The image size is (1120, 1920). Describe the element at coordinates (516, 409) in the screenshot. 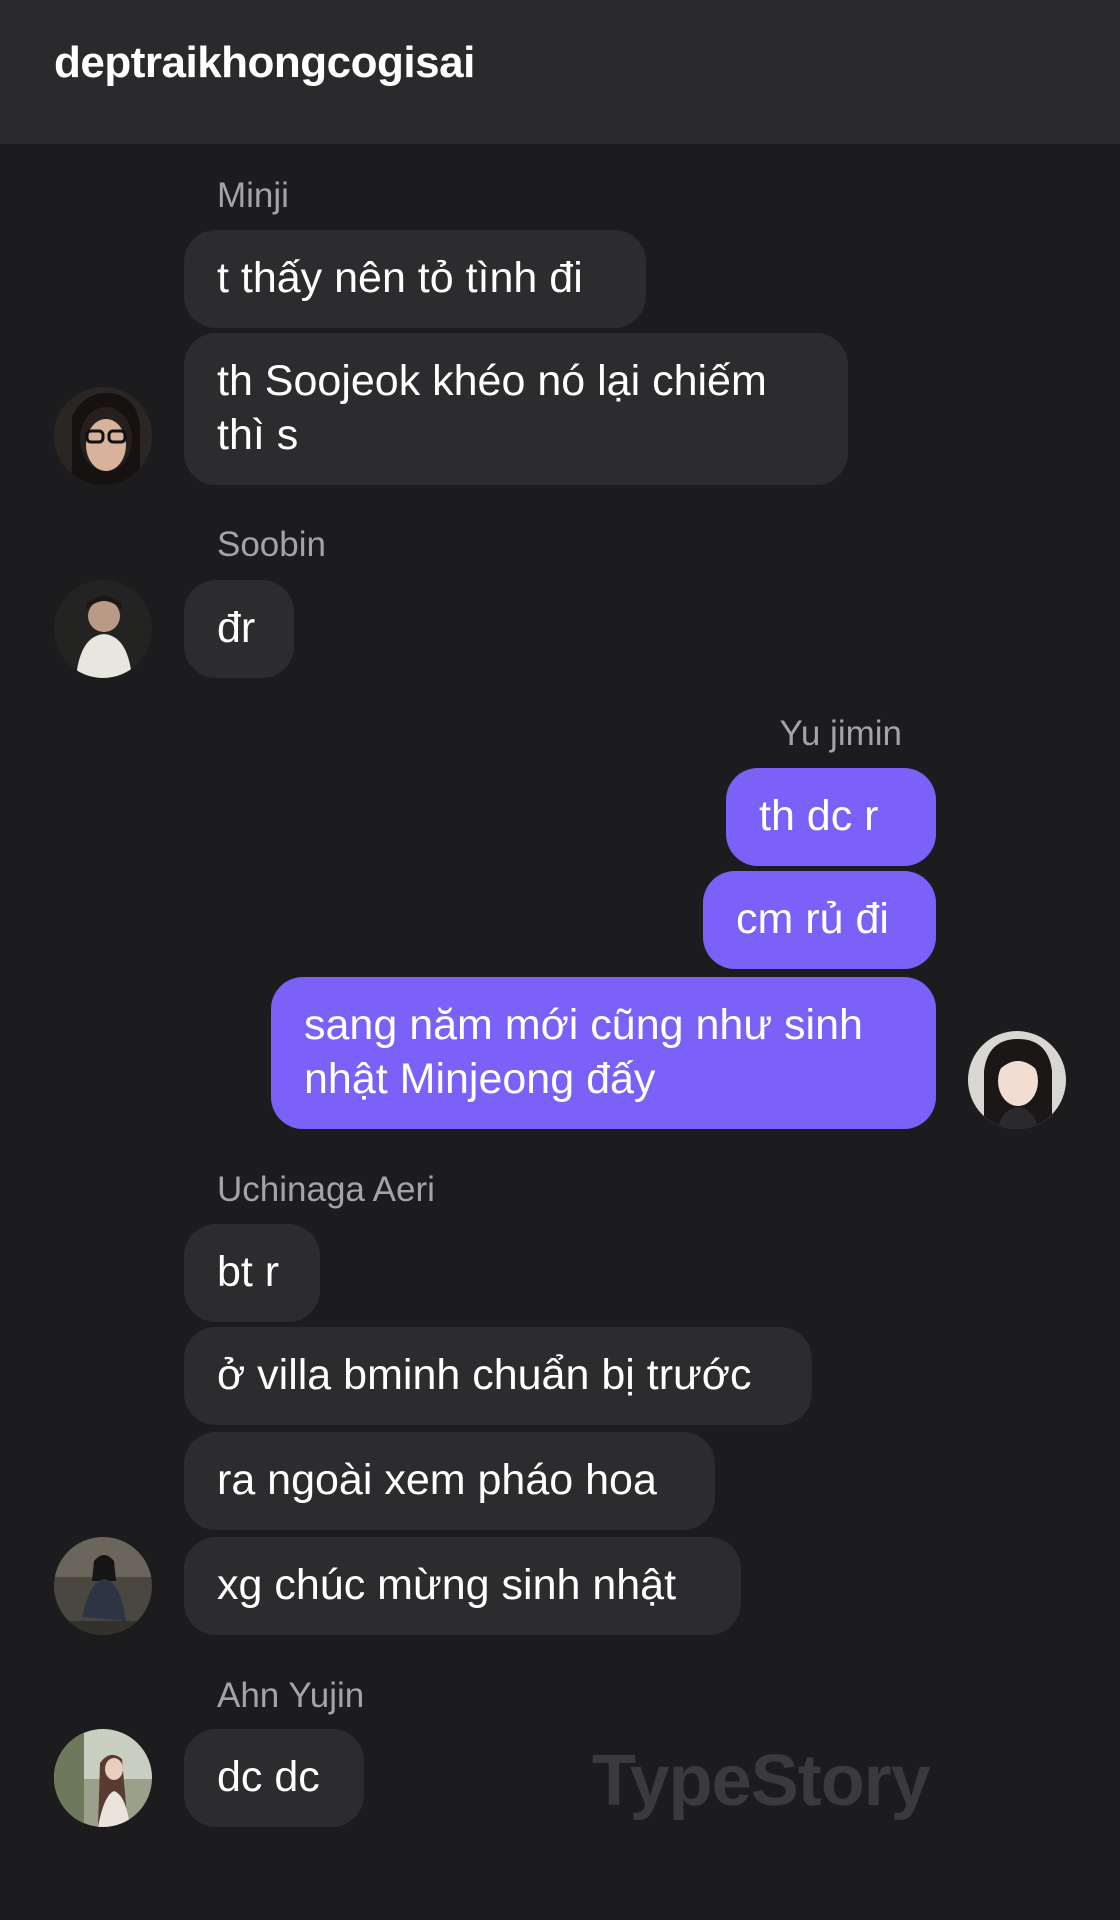

I see `message-bubble: th Soojeok khéo nó lại chiếm thì s` at that location.